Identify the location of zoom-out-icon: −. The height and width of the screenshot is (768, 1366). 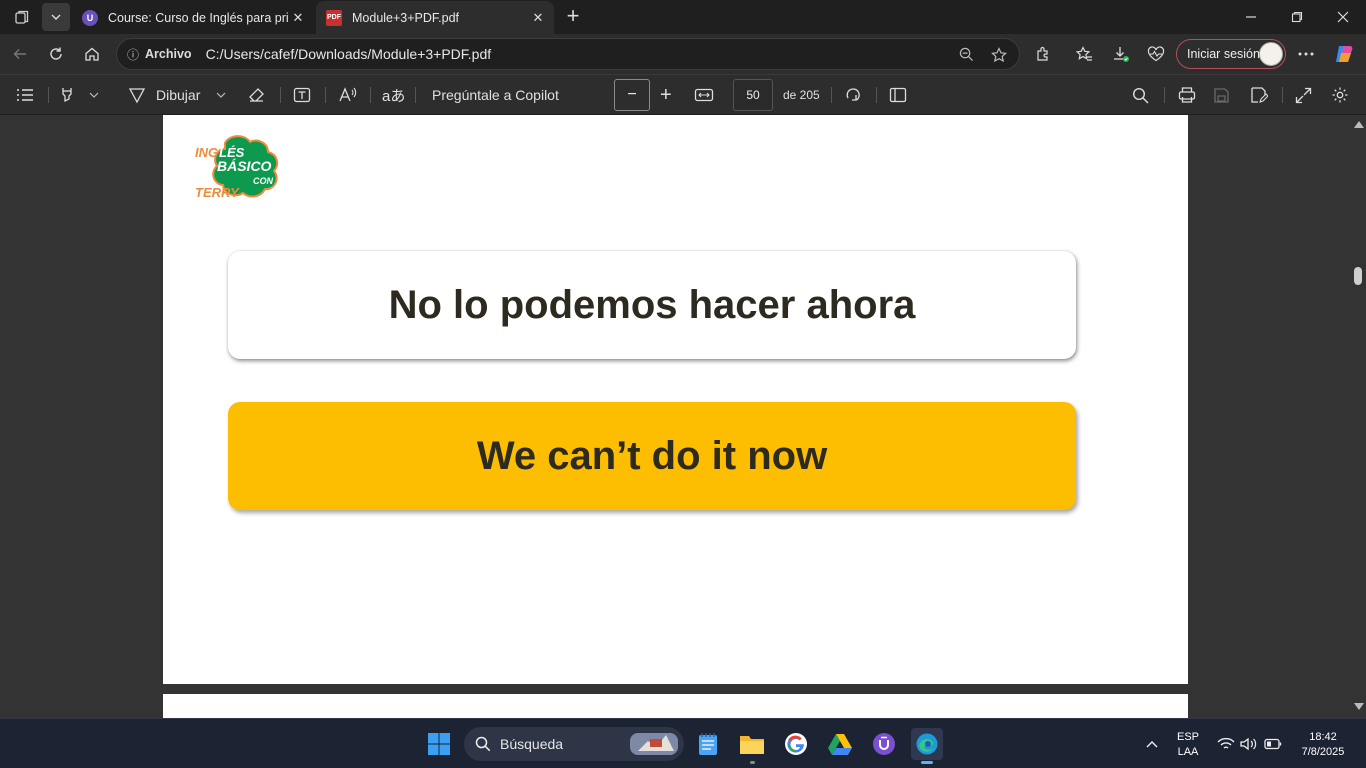
(632, 94).